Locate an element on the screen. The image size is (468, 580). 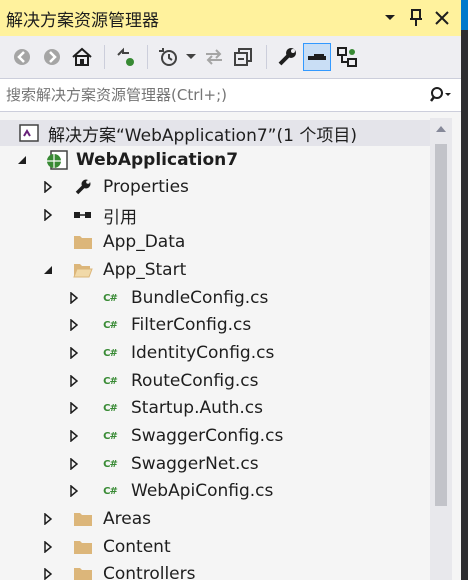
search-input is located at coordinates (210, 95).